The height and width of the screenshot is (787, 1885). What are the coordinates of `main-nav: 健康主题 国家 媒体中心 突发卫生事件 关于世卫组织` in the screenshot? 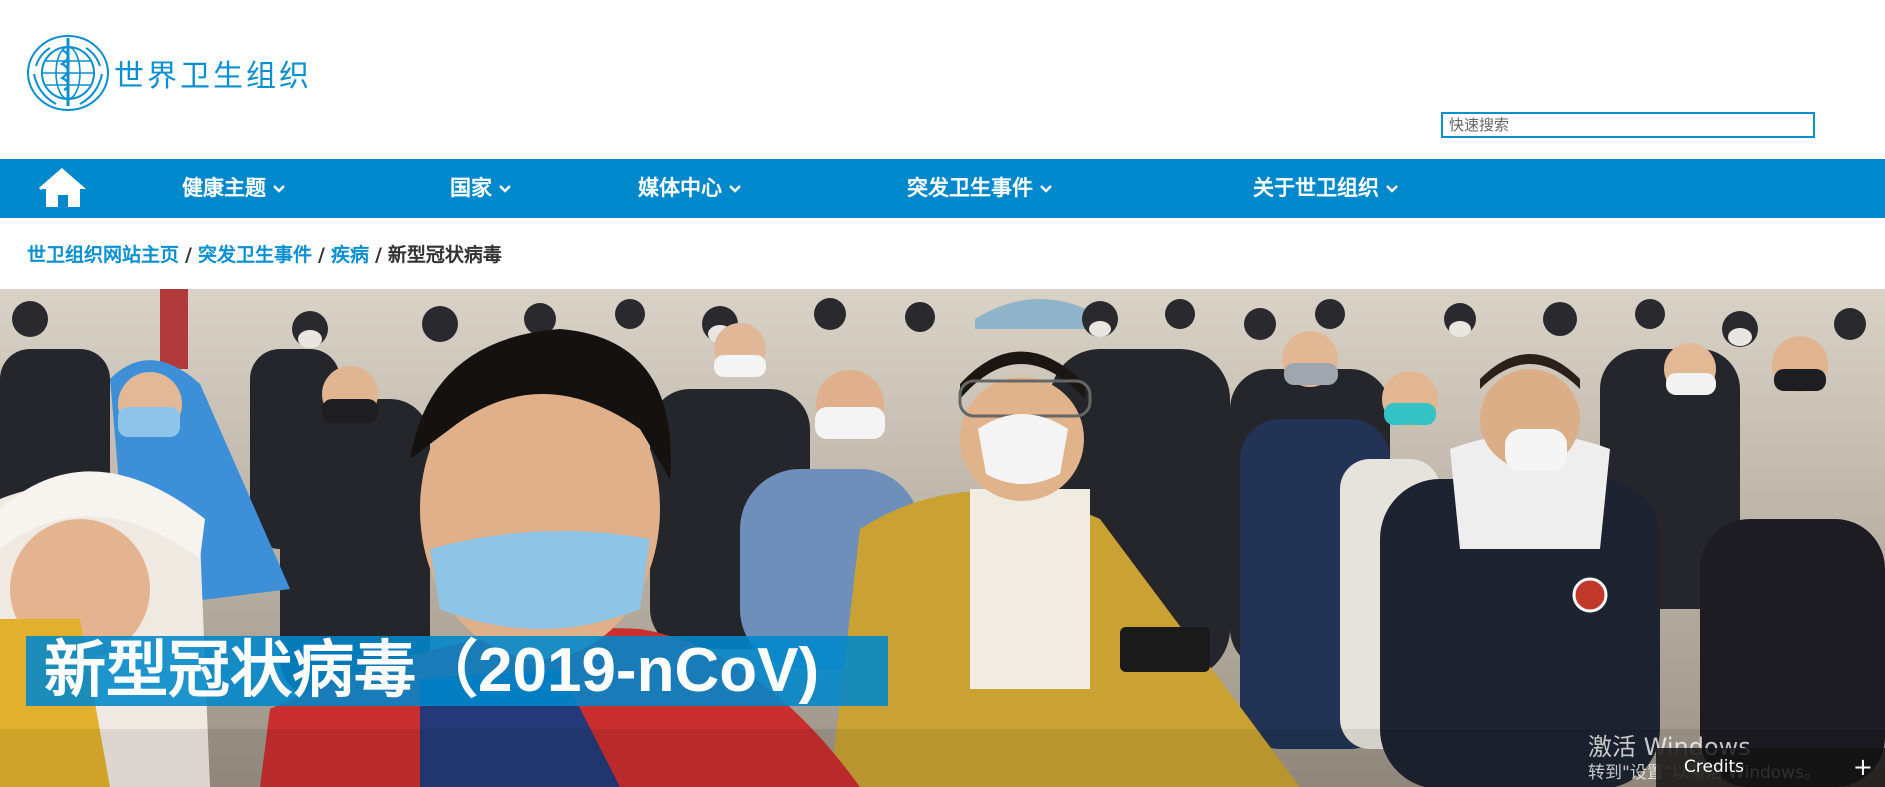 It's located at (942, 188).